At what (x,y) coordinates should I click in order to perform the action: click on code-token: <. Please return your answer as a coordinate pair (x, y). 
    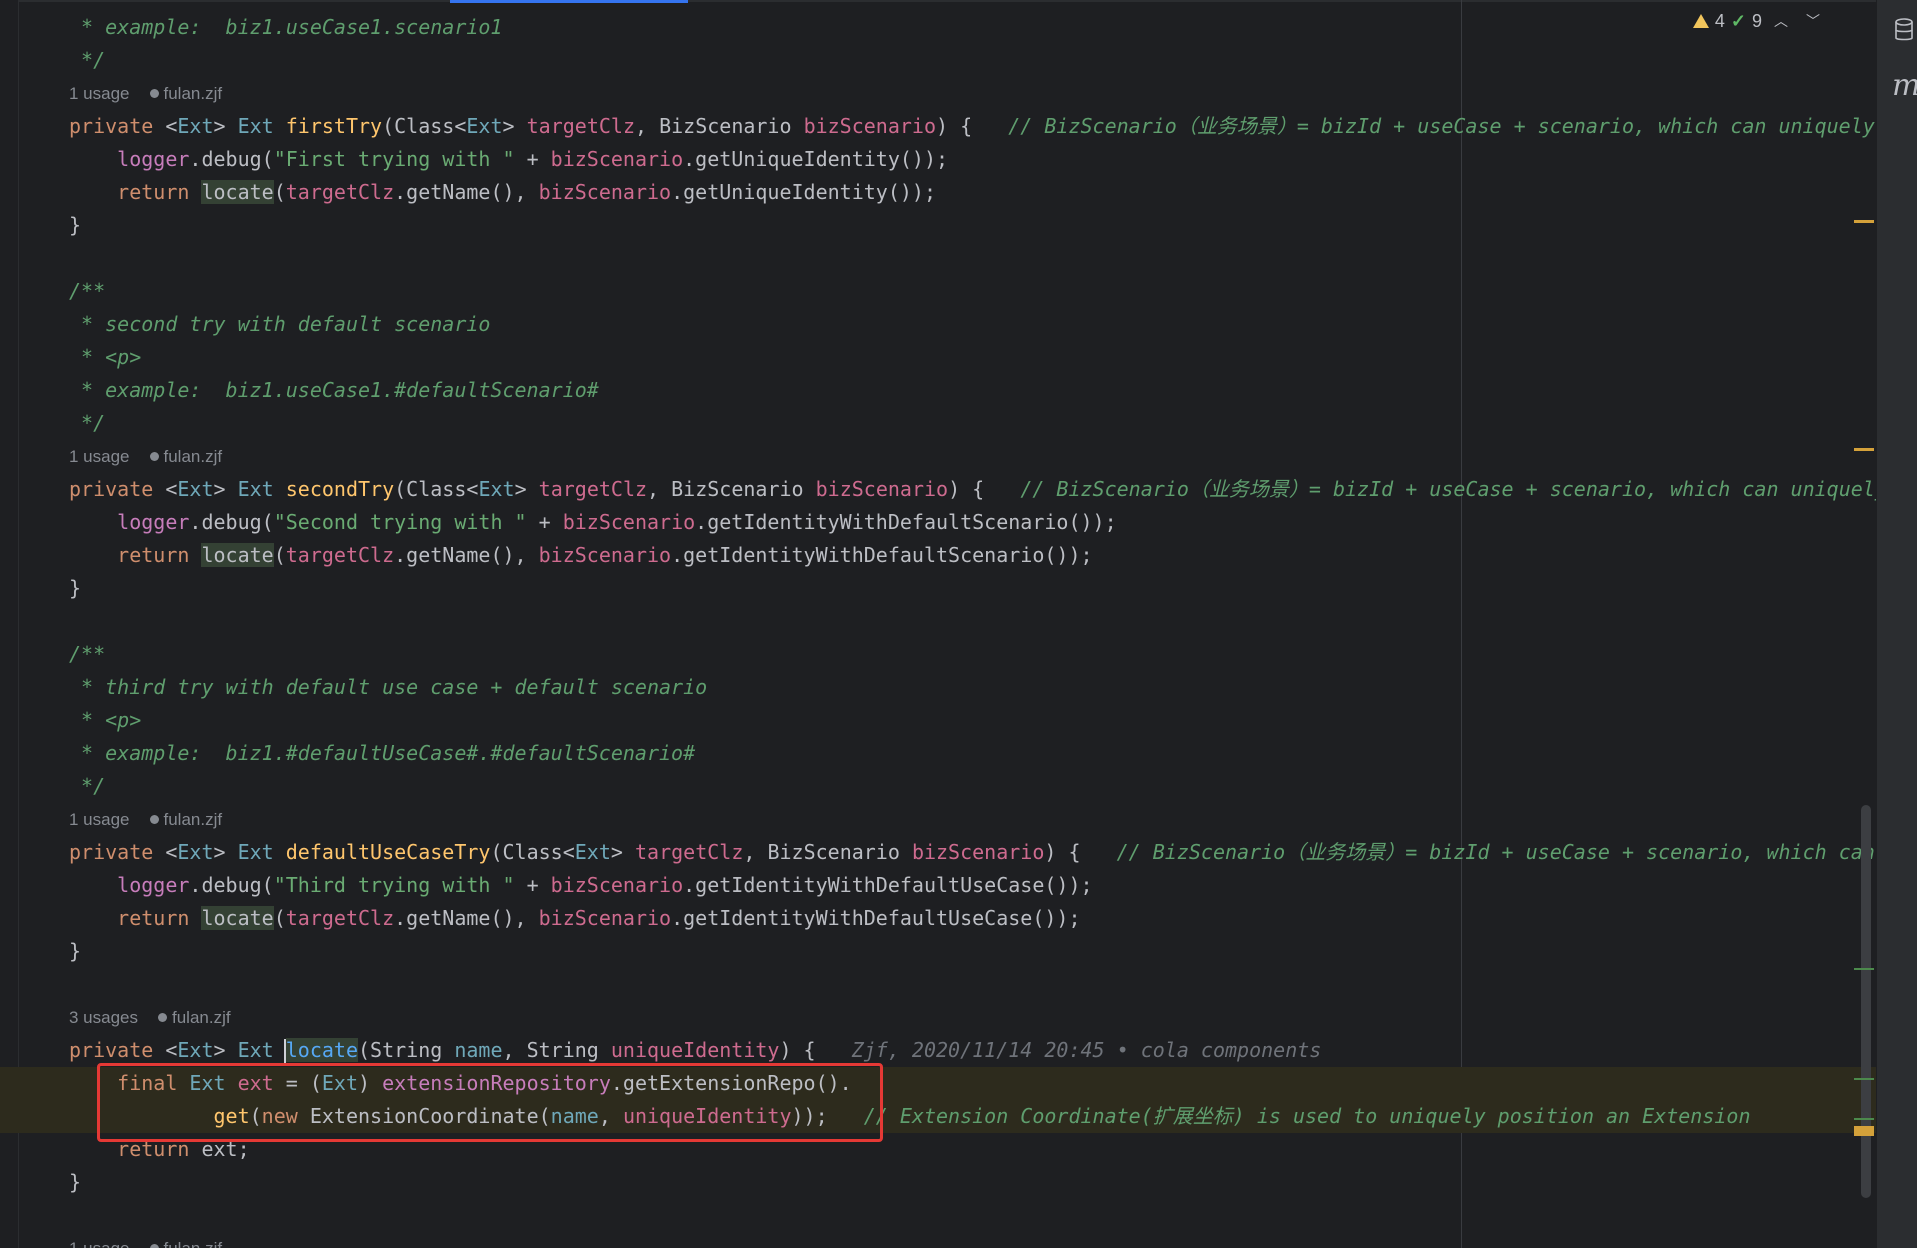
    Looking at the image, I should click on (171, 852).